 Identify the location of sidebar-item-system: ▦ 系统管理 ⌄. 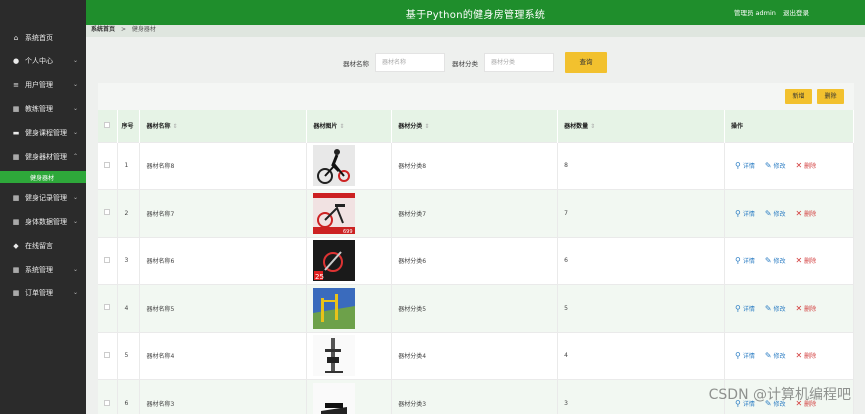
(43, 269).